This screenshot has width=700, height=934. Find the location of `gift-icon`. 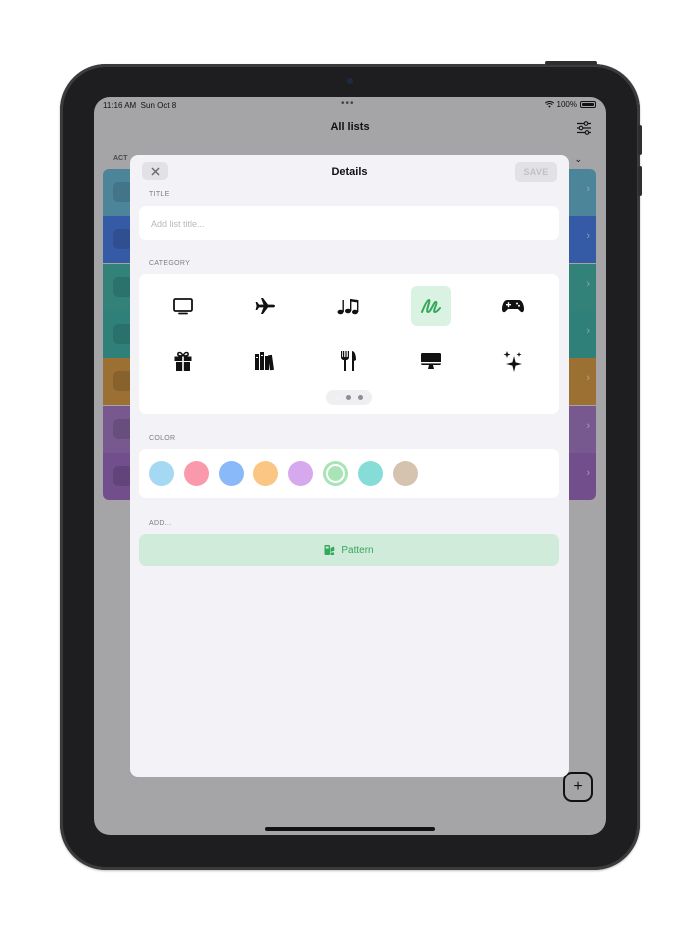

gift-icon is located at coordinates (183, 361).